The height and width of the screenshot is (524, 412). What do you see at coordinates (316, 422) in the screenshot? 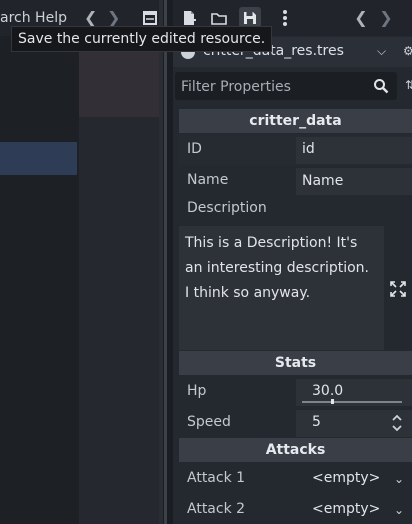
I see `property-value-speed: 5` at bounding box center [316, 422].